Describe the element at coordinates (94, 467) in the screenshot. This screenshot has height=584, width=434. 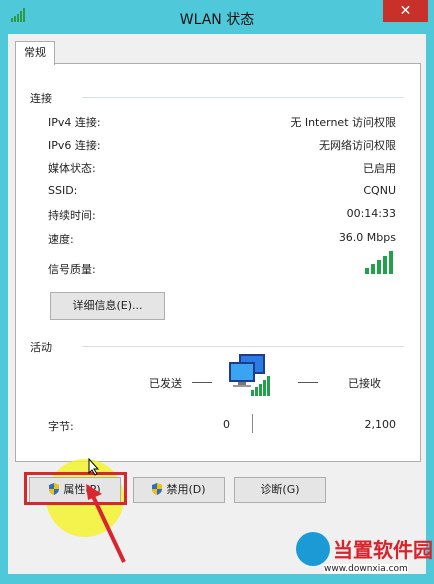
I see `mouse-cursor-icon` at that location.